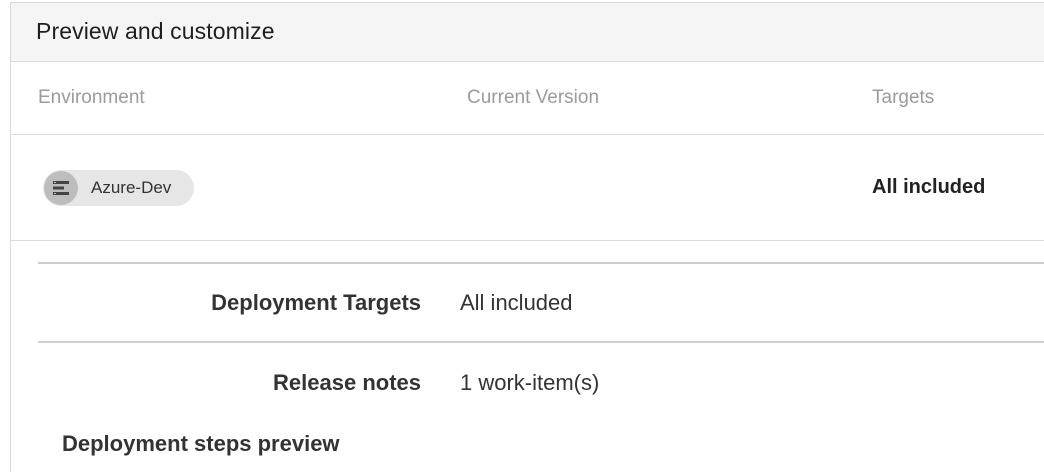  Describe the element at coordinates (529, 383) in the screenshot. I see `release-notes-value: 1 work-item(s)` at that location.